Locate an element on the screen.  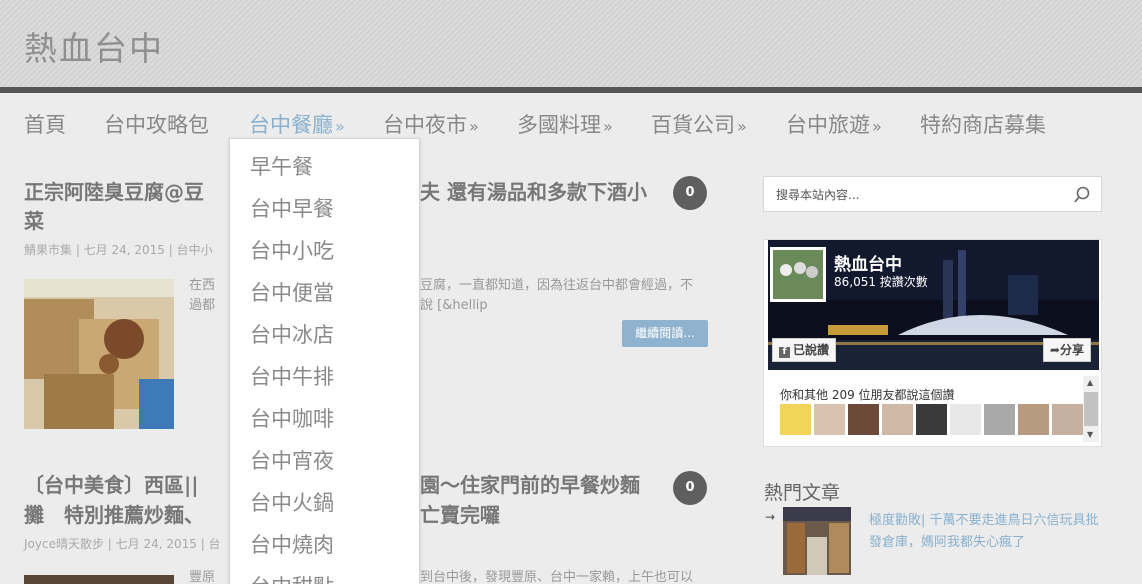
post-excerpt-right: 到台中後，發現豐原、台中一家賴，上午也可以 is located at coordinates (557, 577).